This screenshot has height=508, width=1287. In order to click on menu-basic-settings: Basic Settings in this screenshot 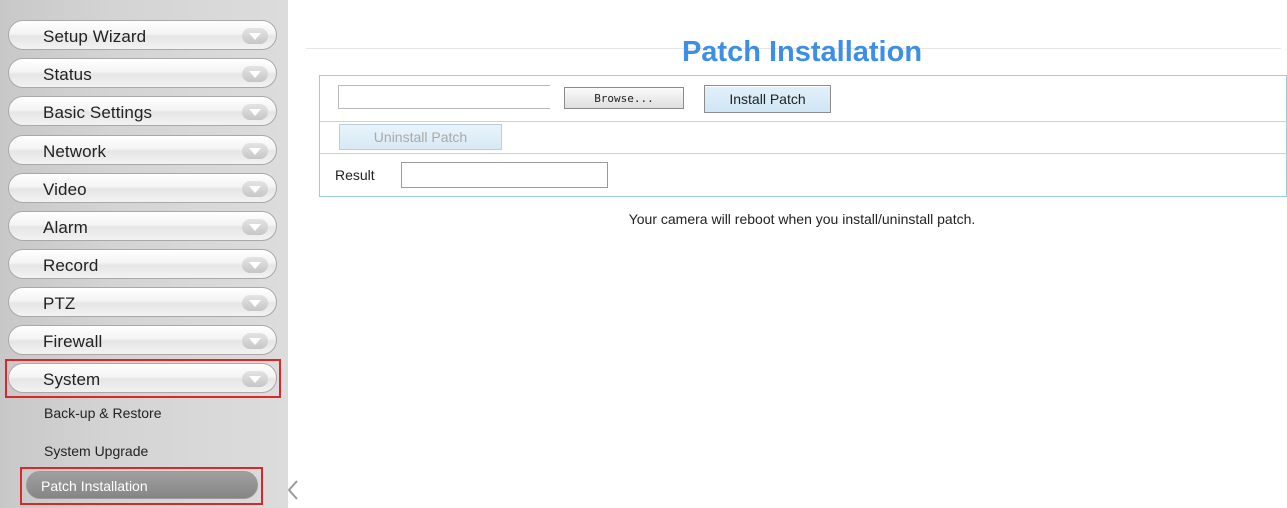, I will do `click(142, 111)`.